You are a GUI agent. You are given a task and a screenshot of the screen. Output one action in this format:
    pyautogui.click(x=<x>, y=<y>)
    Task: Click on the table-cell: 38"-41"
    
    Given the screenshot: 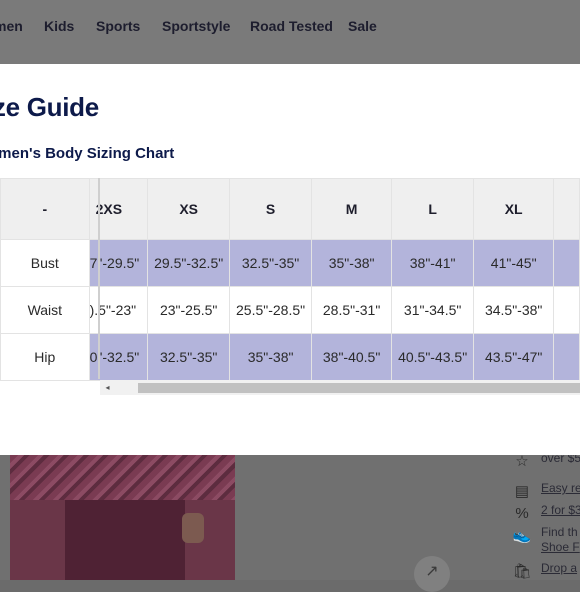 What is the action you would take?
    pyautogui.click(x=433, y=263)
    